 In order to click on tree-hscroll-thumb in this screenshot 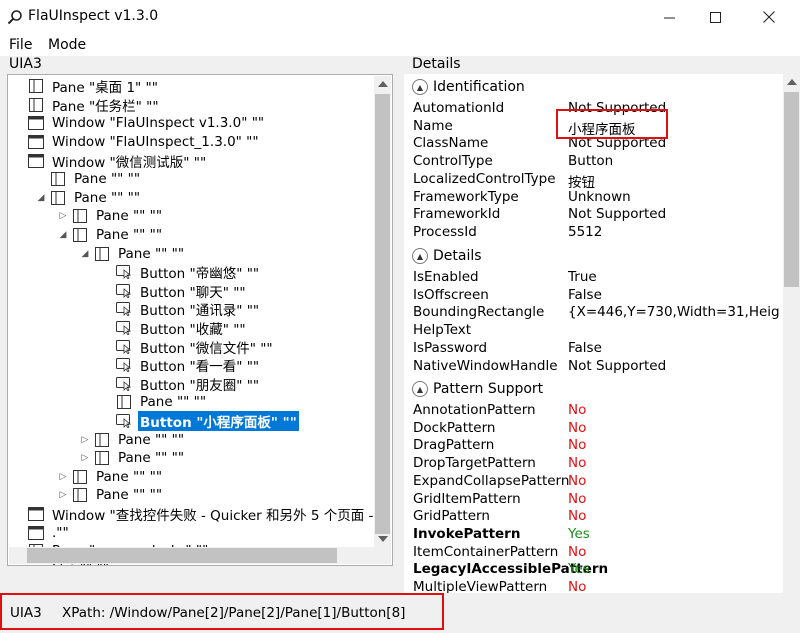, I will do `click(182, 555)`.